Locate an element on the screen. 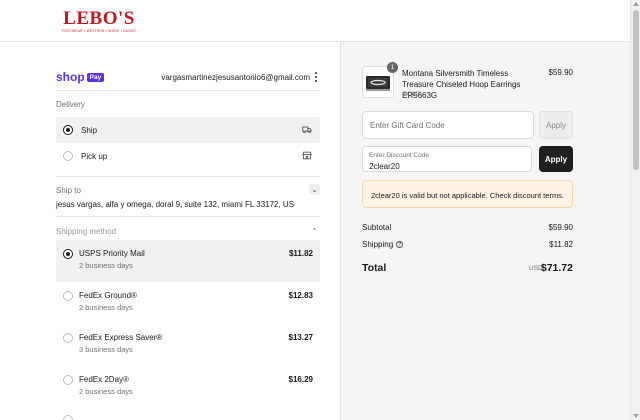  product-variant: GOLD is located at coordinates (411, 94).